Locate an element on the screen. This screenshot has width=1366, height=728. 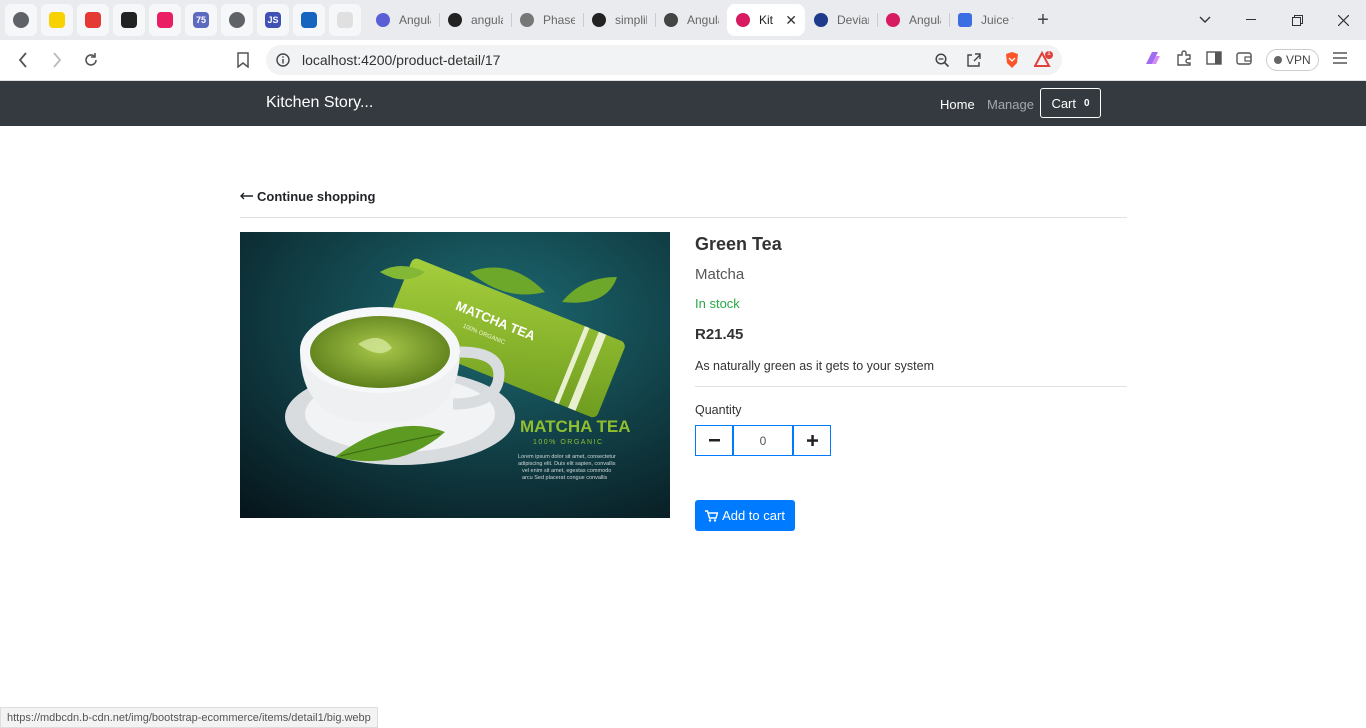
forward-icon is located at coordinates (57, 60).